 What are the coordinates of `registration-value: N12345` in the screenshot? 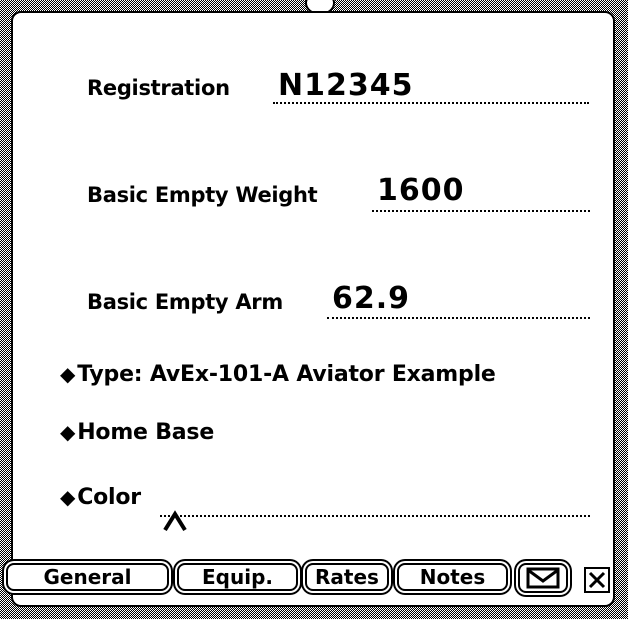 It's located at (345, 85).